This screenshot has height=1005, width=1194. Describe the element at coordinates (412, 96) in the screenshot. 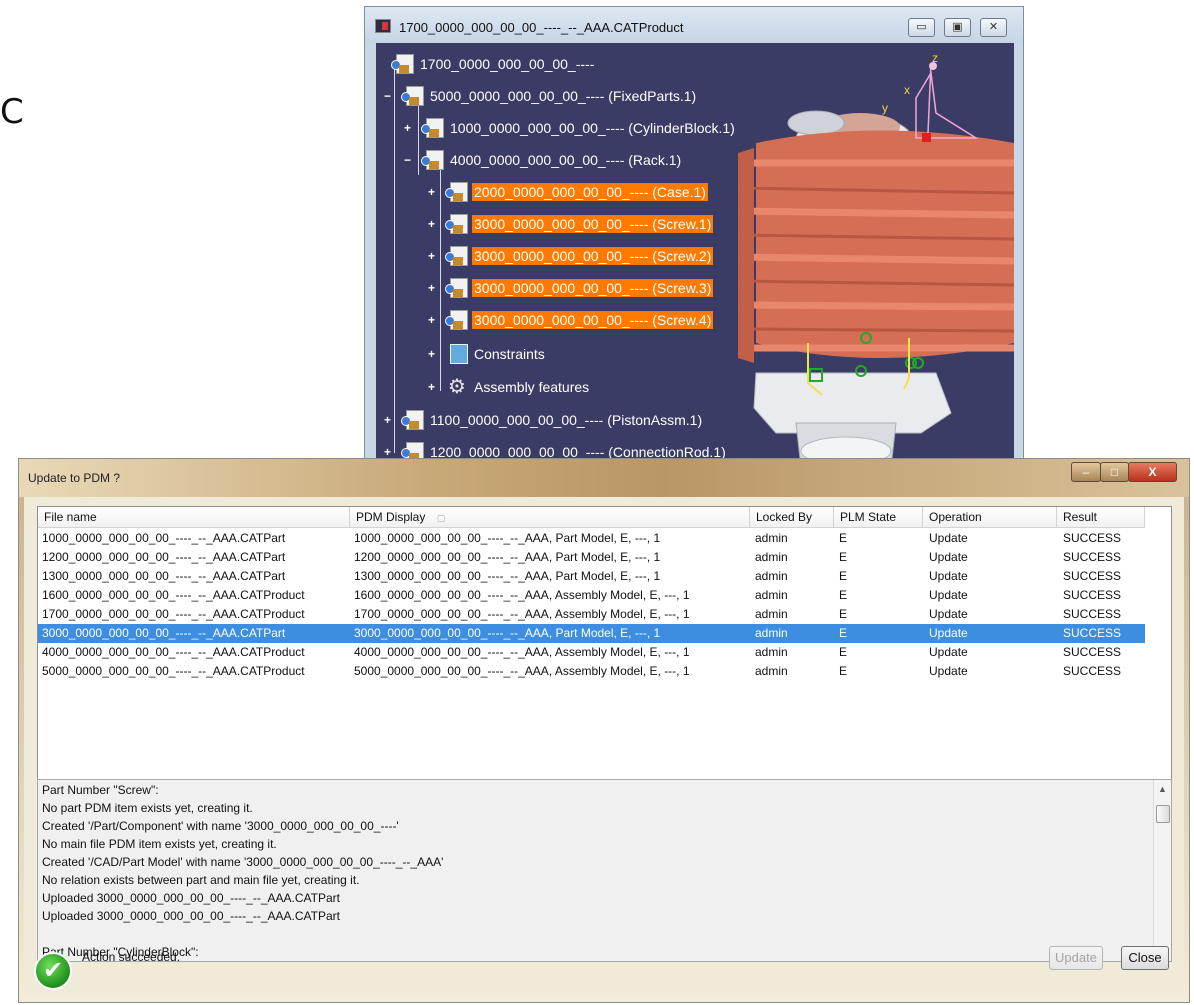

I see `product-icon` at that location.